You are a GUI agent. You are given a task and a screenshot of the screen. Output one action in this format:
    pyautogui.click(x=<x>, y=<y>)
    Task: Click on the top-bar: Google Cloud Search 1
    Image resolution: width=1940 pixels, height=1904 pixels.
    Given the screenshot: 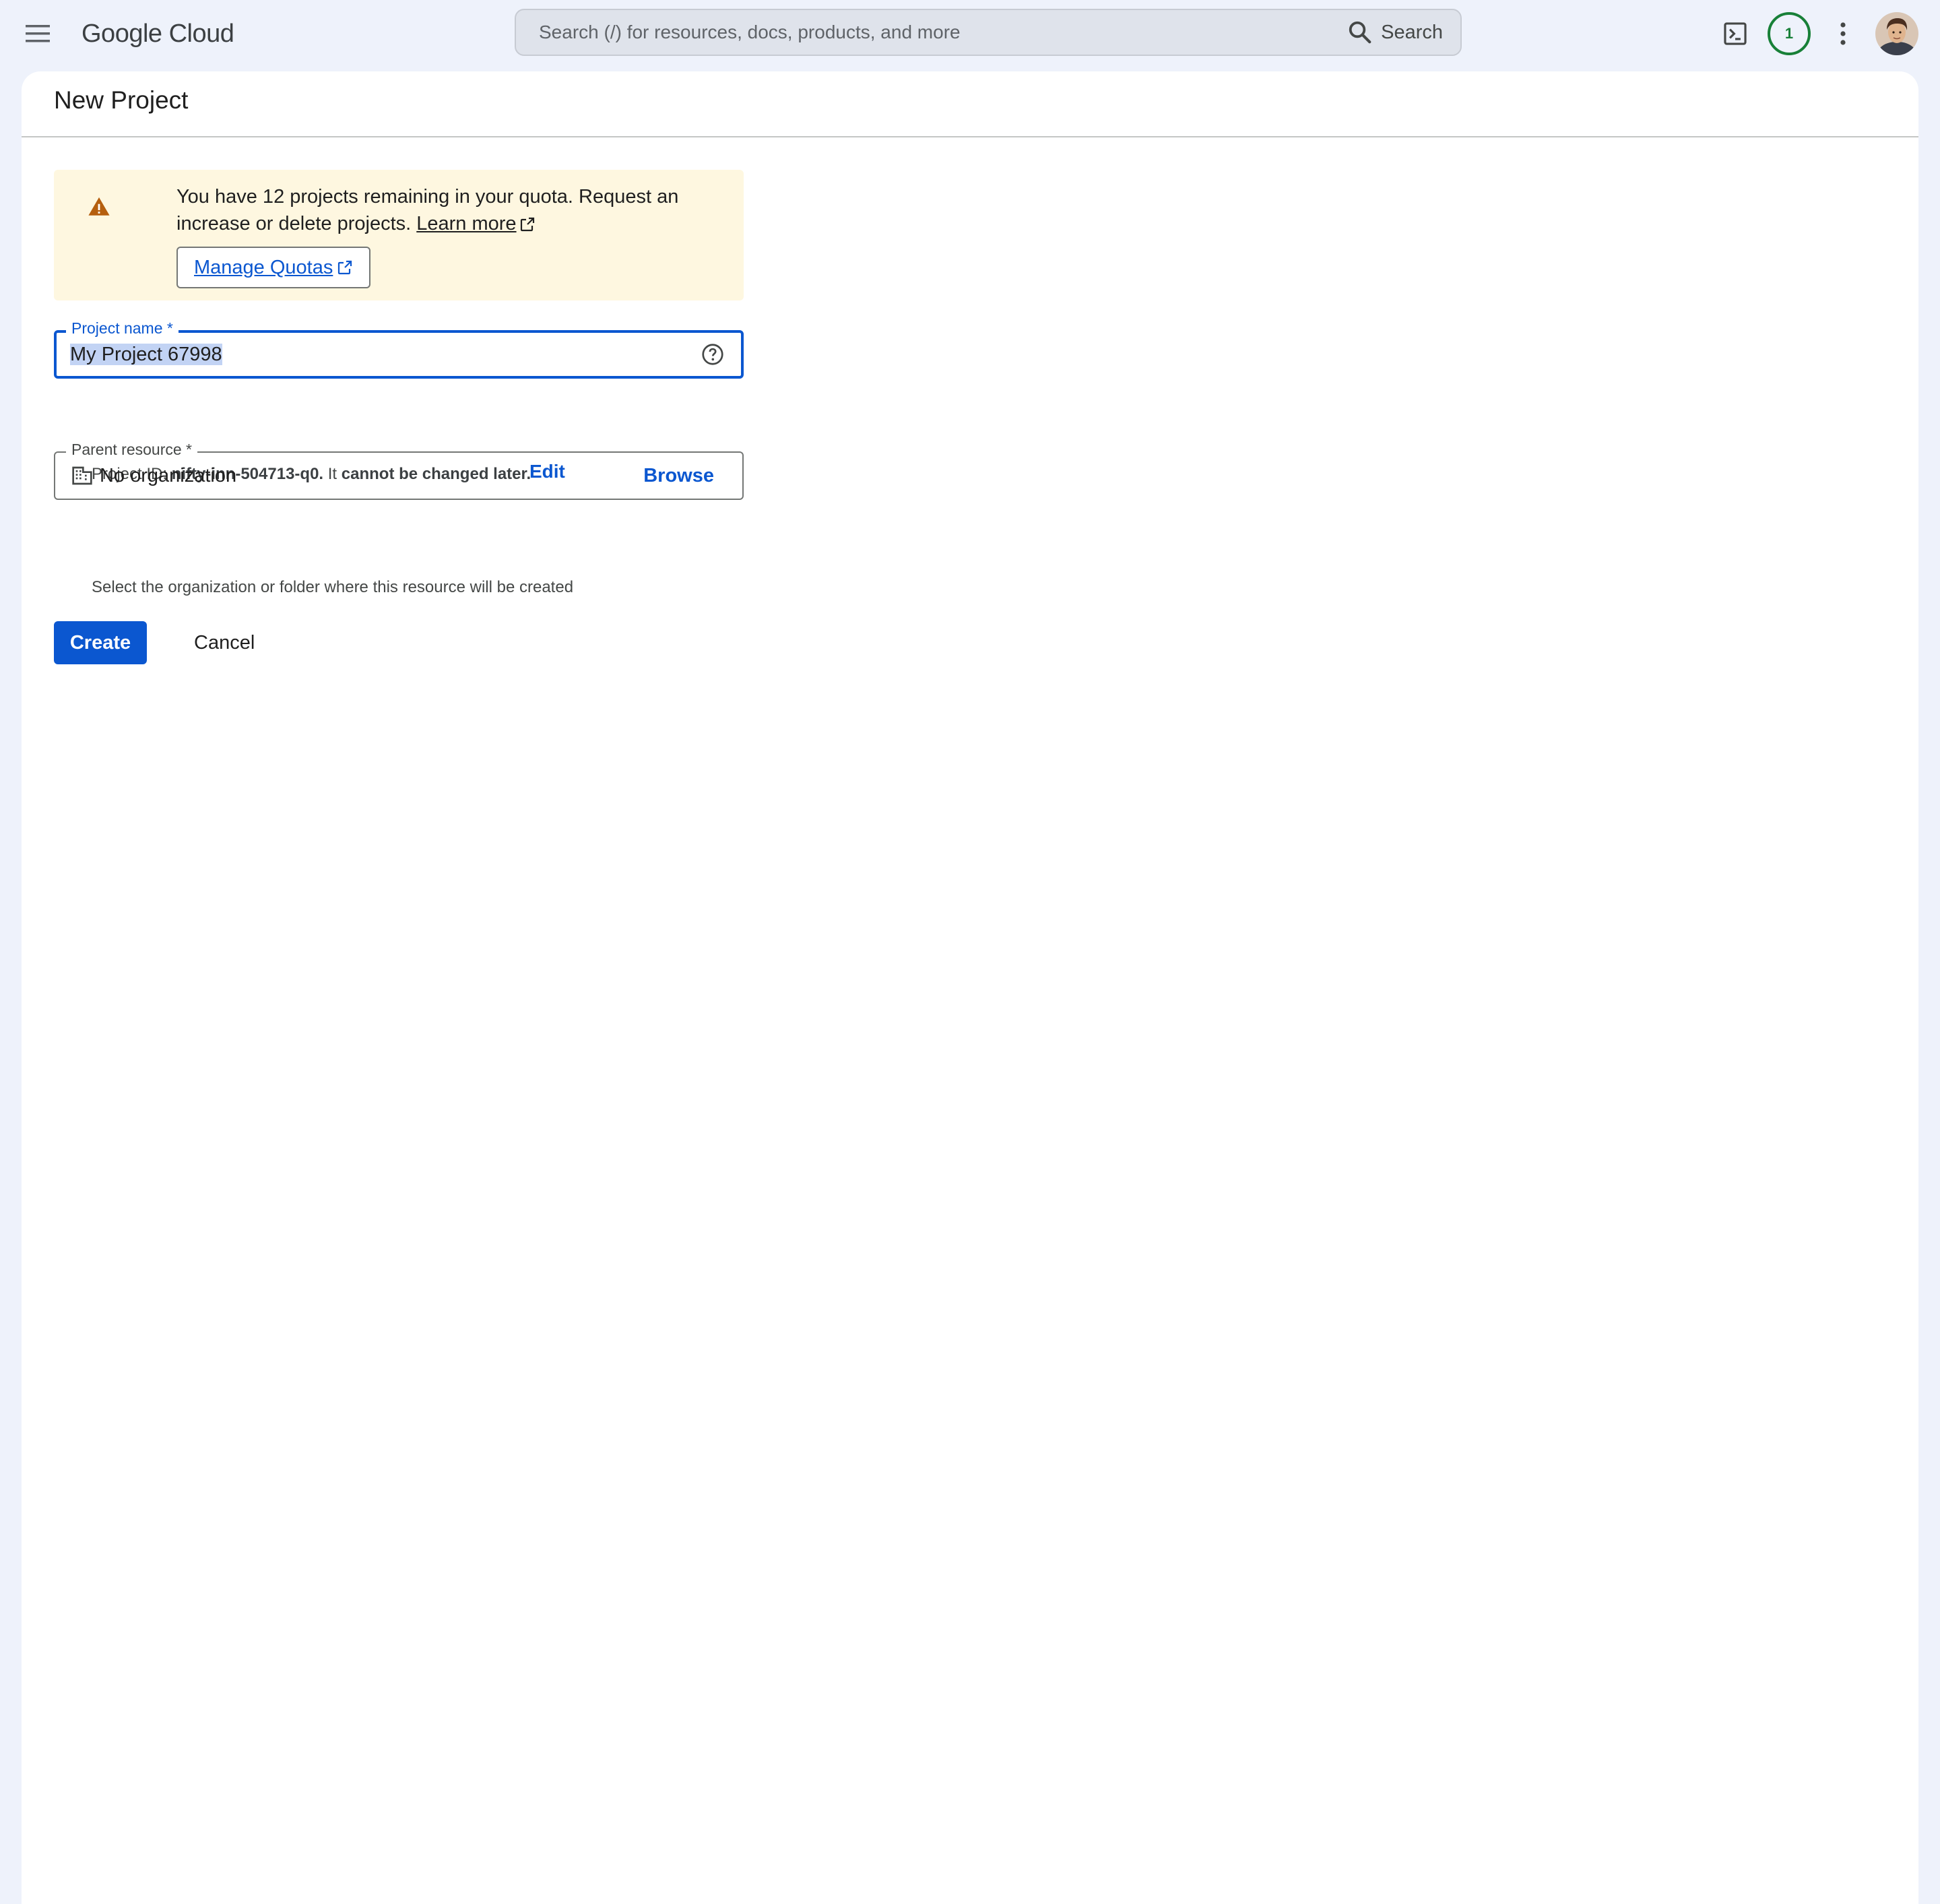 What is the action you would take?
    pyautogui.click(x=970, y=34)
    